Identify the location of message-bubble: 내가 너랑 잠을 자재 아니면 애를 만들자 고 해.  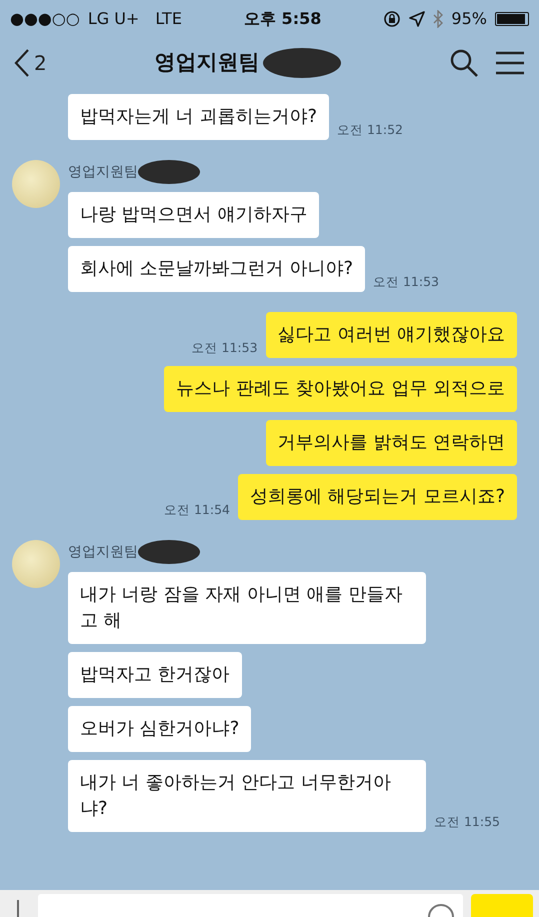
(247, 608).